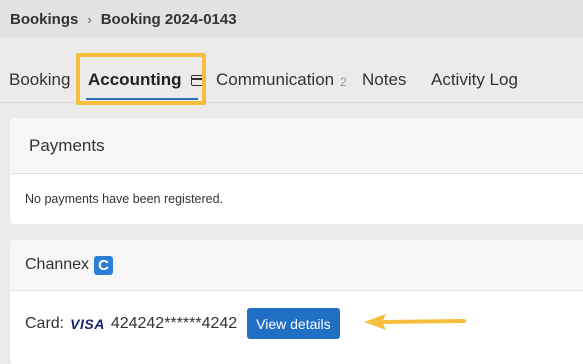  I want to click on tab-notes-label: Notes, so click(384, 79).